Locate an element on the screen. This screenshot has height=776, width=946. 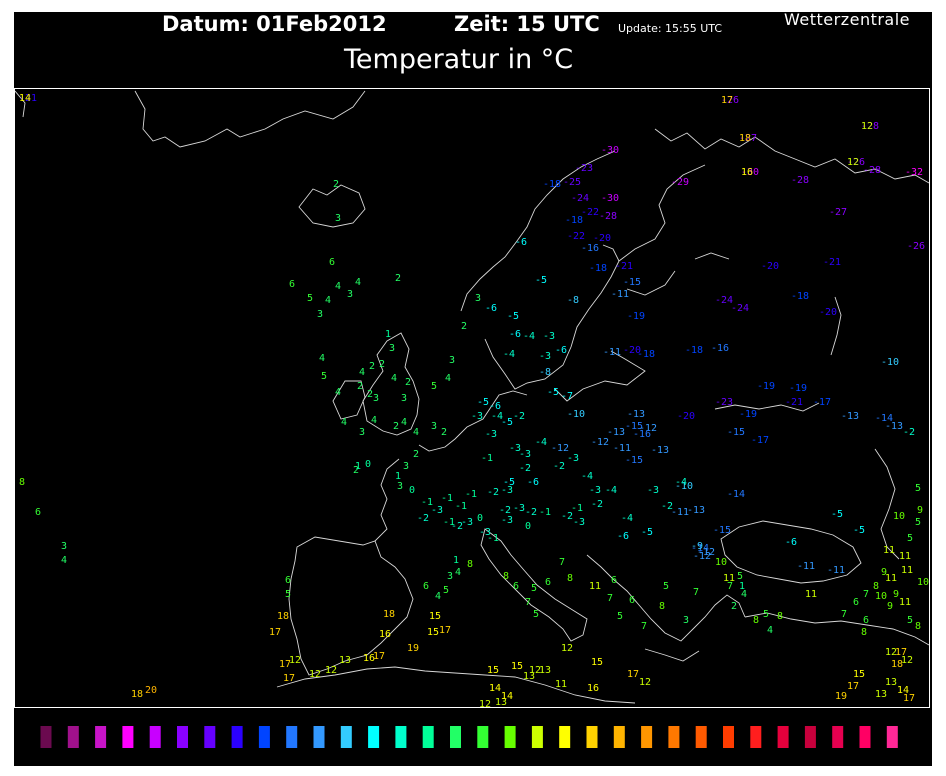
station-temperature: -30 is located at coordinates (610, 198).